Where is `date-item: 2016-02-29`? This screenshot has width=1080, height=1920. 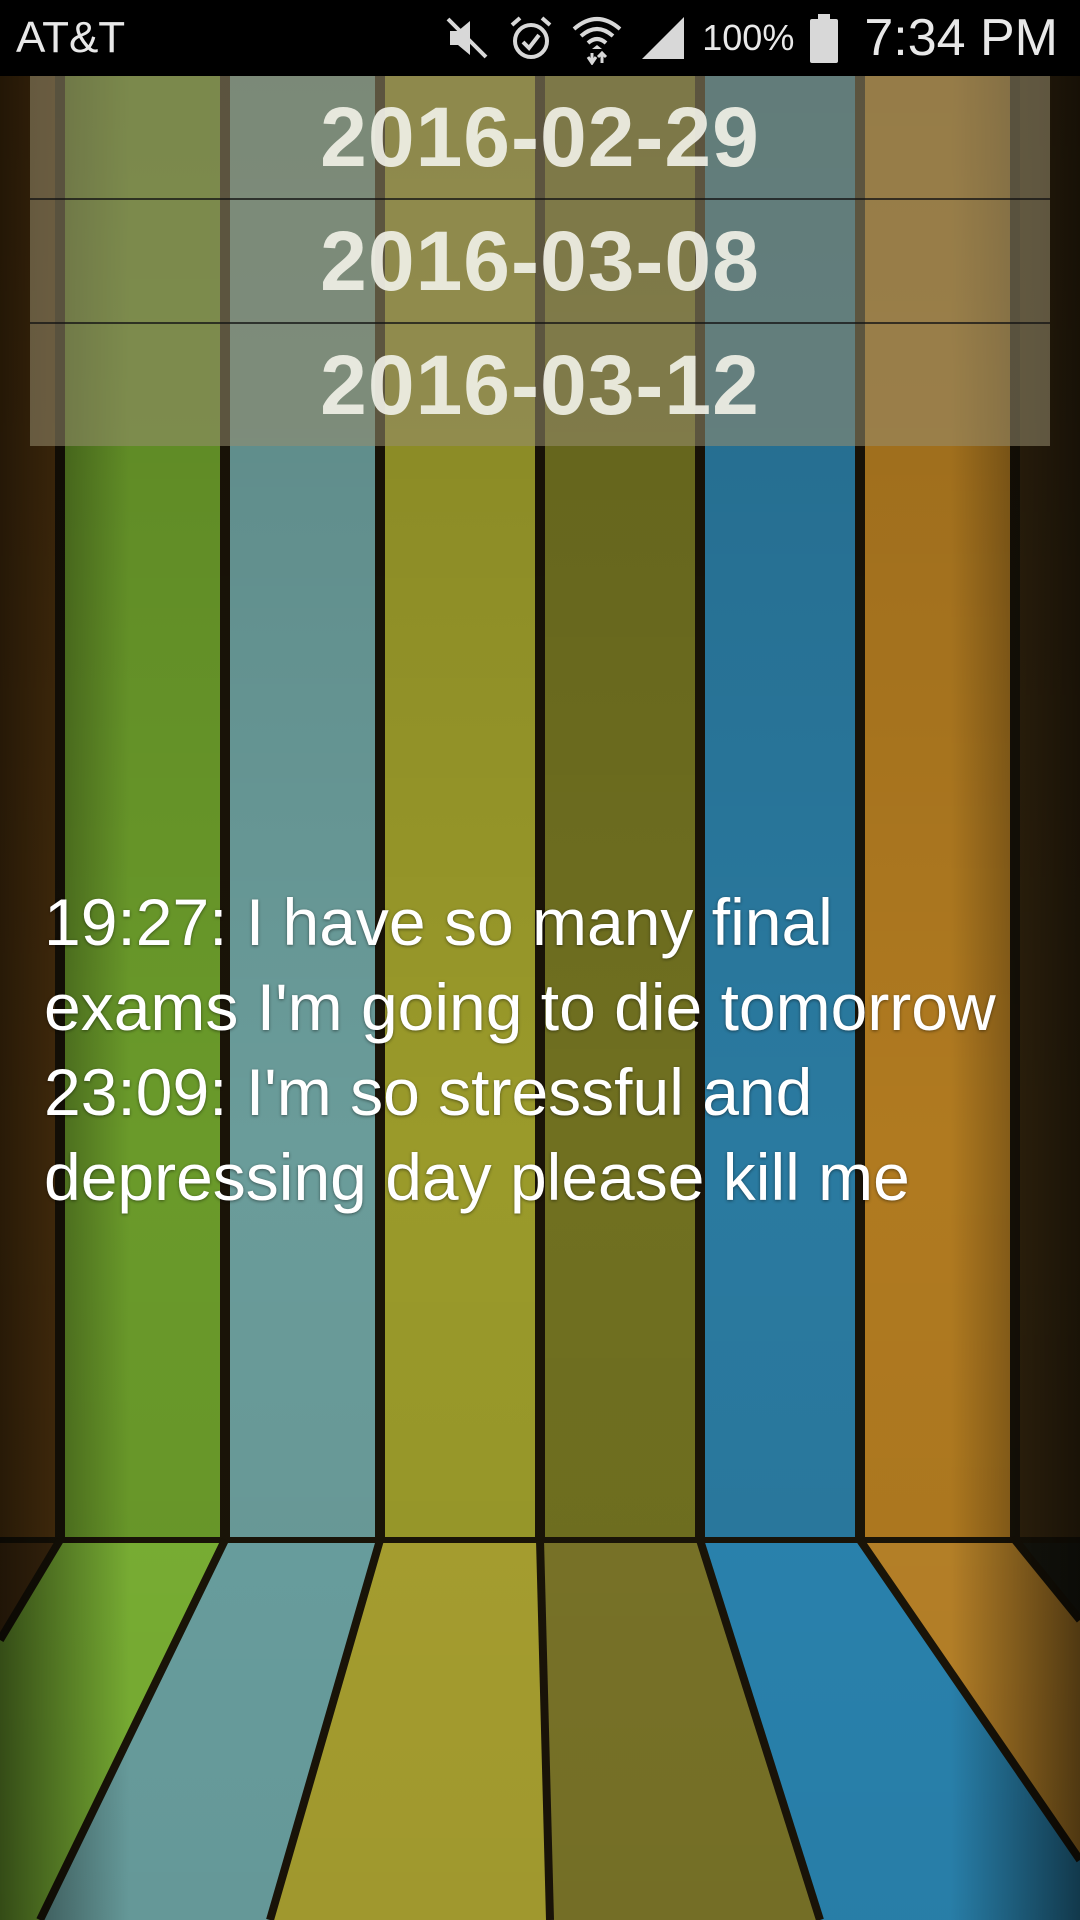
date-item: 2016-02-29 is located at coordinates (540, 138).